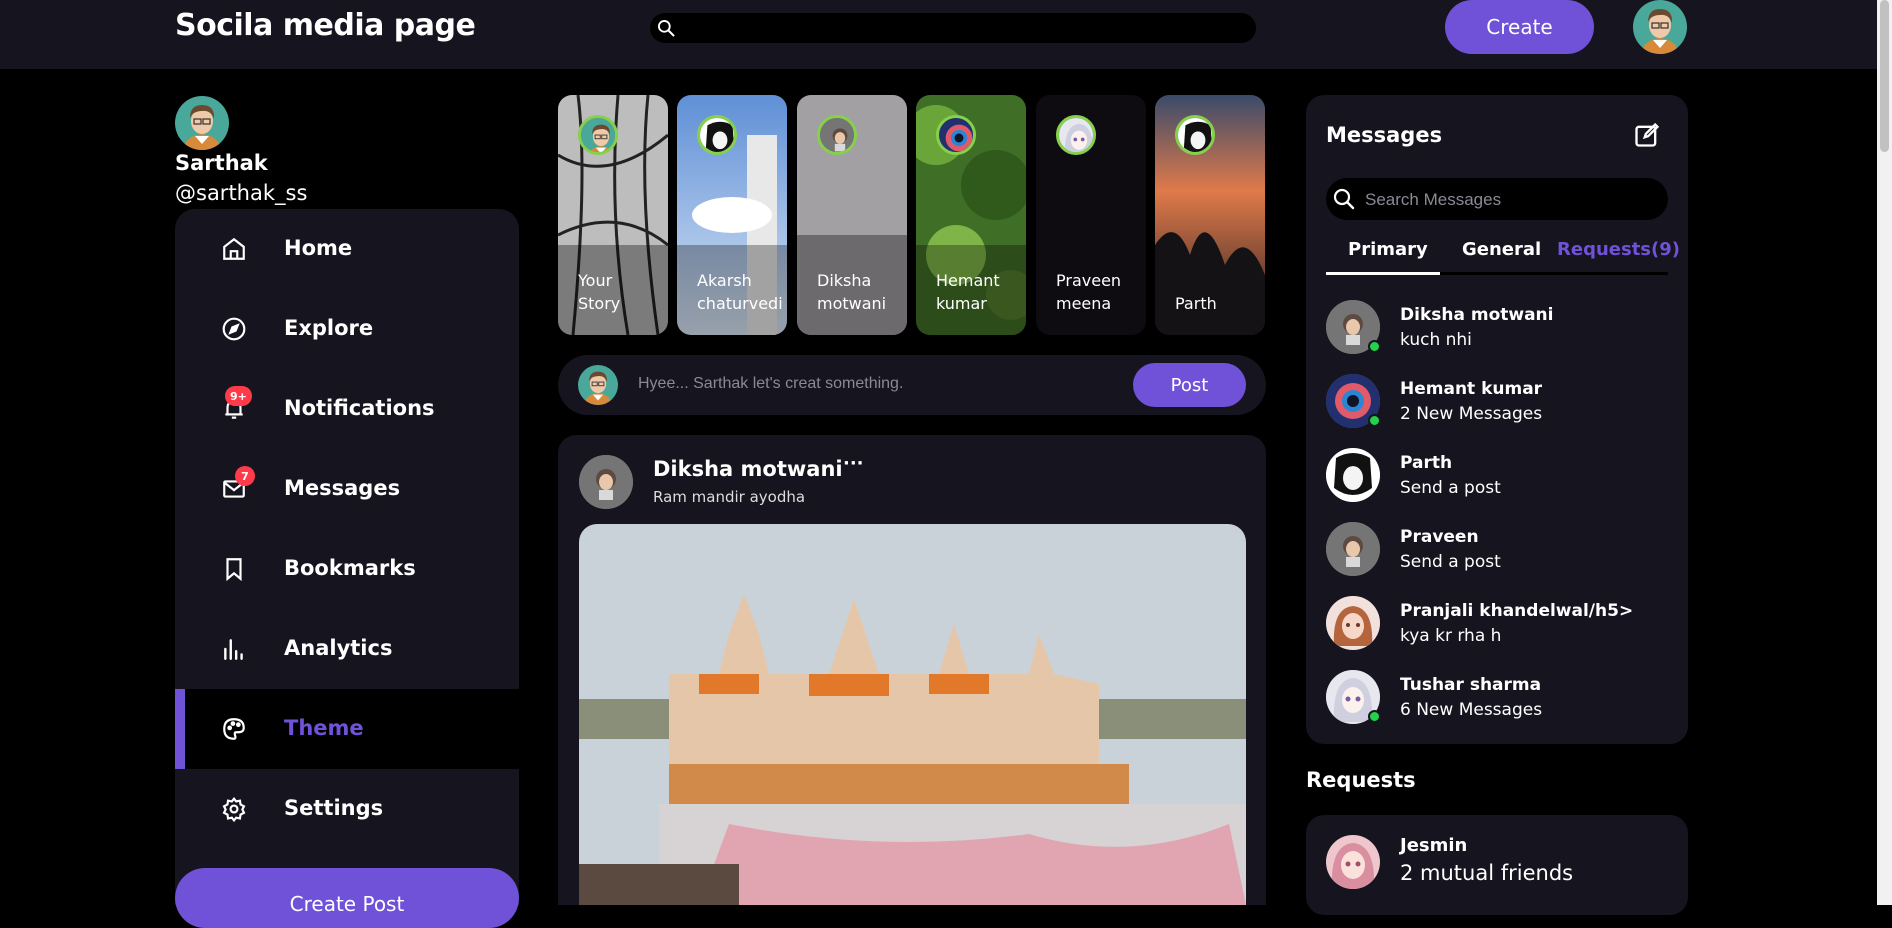 The image size is (1892, 928). I want to click on home-icon, so click(234, 248).